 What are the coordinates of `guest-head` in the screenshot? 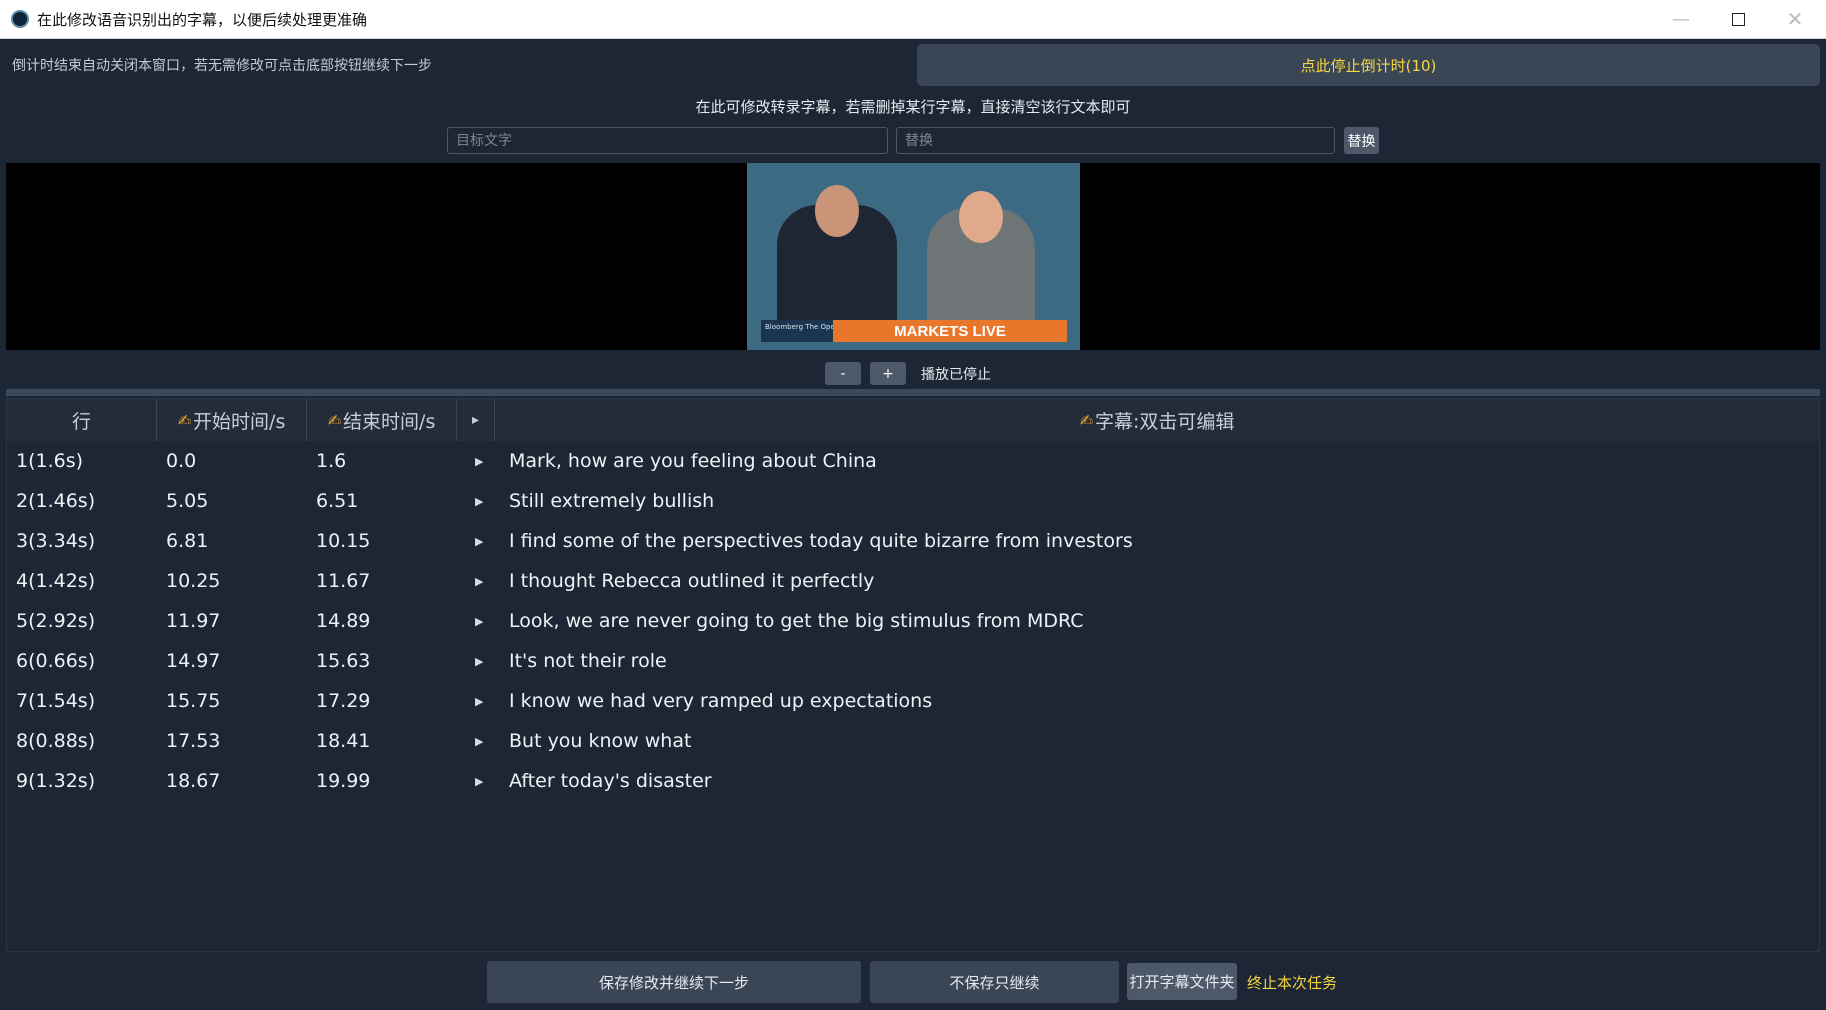 It's located at (981, 217).